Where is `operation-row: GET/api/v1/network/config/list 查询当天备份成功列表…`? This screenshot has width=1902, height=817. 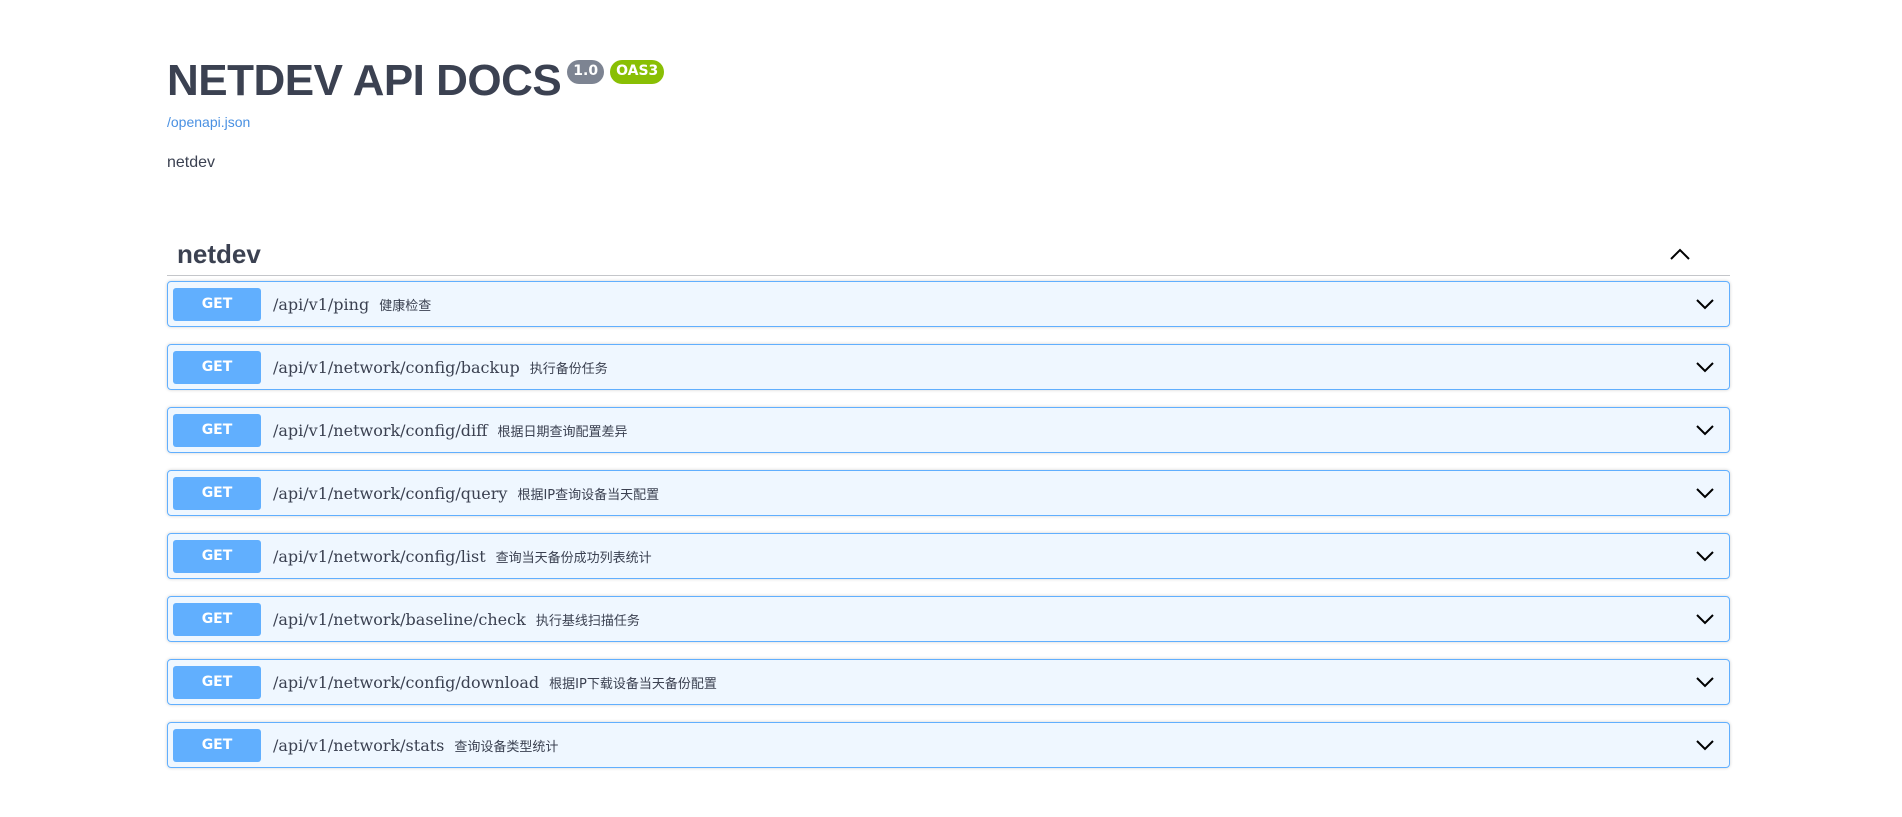 operation-row: GET/api/v1/network/config/list 查询当天备份成功列表… is located at coordinates (948, 556).